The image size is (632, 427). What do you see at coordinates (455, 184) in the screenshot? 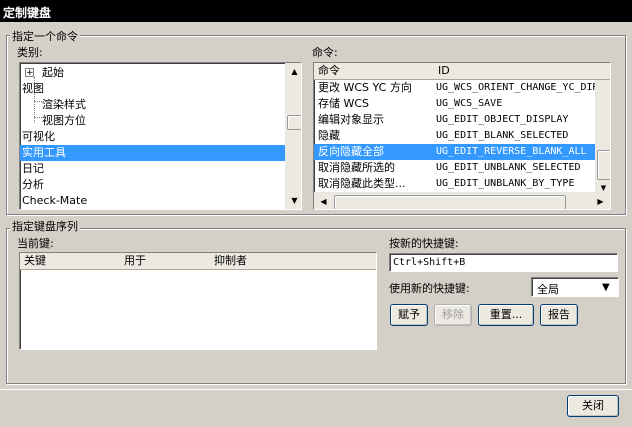
I see `command-row: 取消隐藏此类型... UG_EDIT_UNBLANK_BY_TYPE` at bounding box center [455, 184].